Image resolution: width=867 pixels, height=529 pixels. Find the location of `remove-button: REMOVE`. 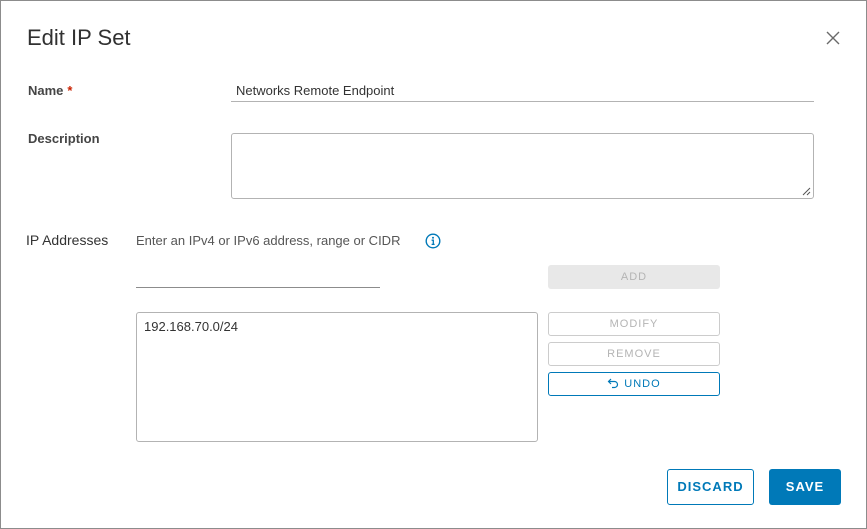

remove-button: REMOVE is located at coordinates (634, 354).